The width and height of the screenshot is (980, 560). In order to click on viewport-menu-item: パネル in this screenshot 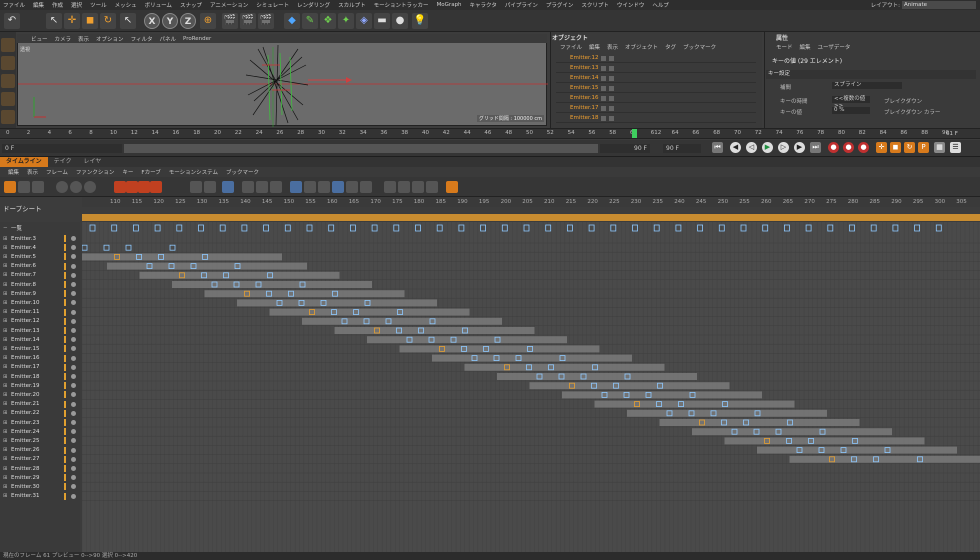, I will do `click(167, 39)`.